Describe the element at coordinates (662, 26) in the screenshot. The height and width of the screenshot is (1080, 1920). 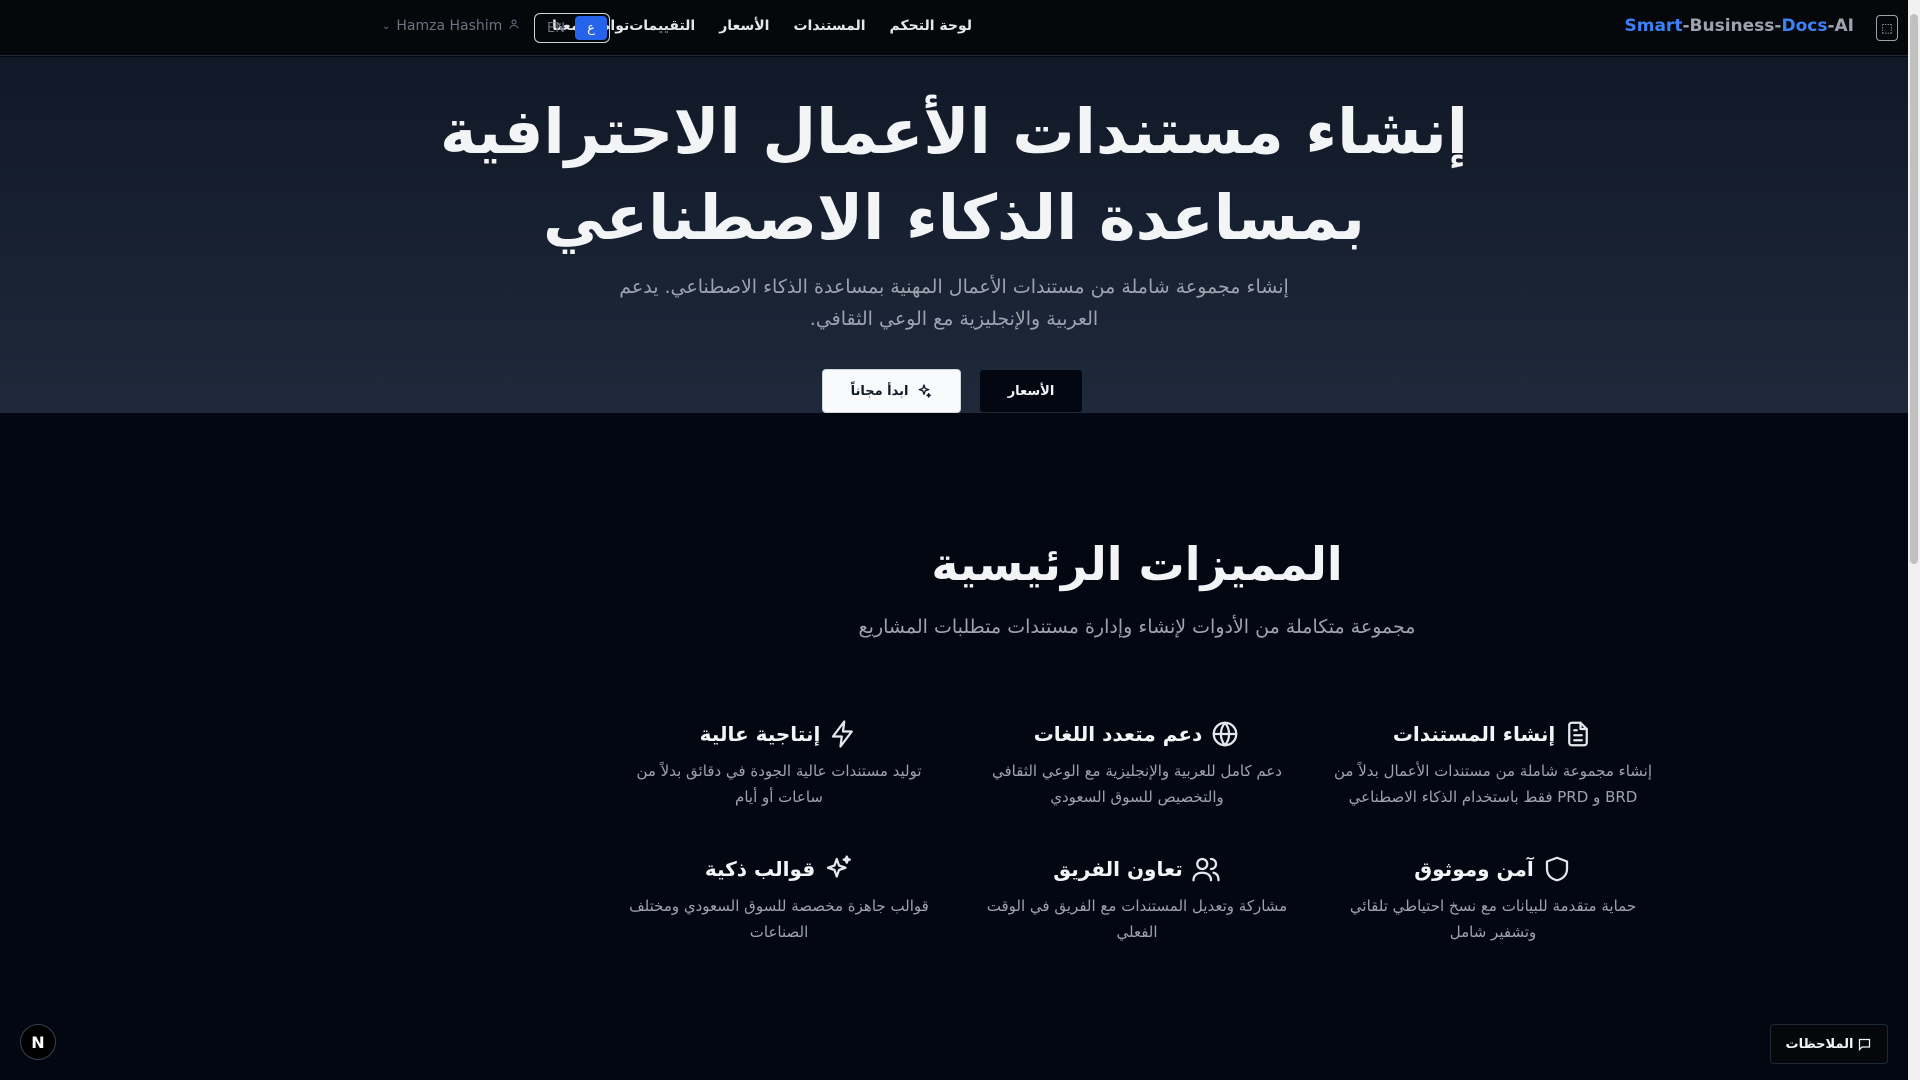
I see `nav-link-reviews: التقييمات` at that location.